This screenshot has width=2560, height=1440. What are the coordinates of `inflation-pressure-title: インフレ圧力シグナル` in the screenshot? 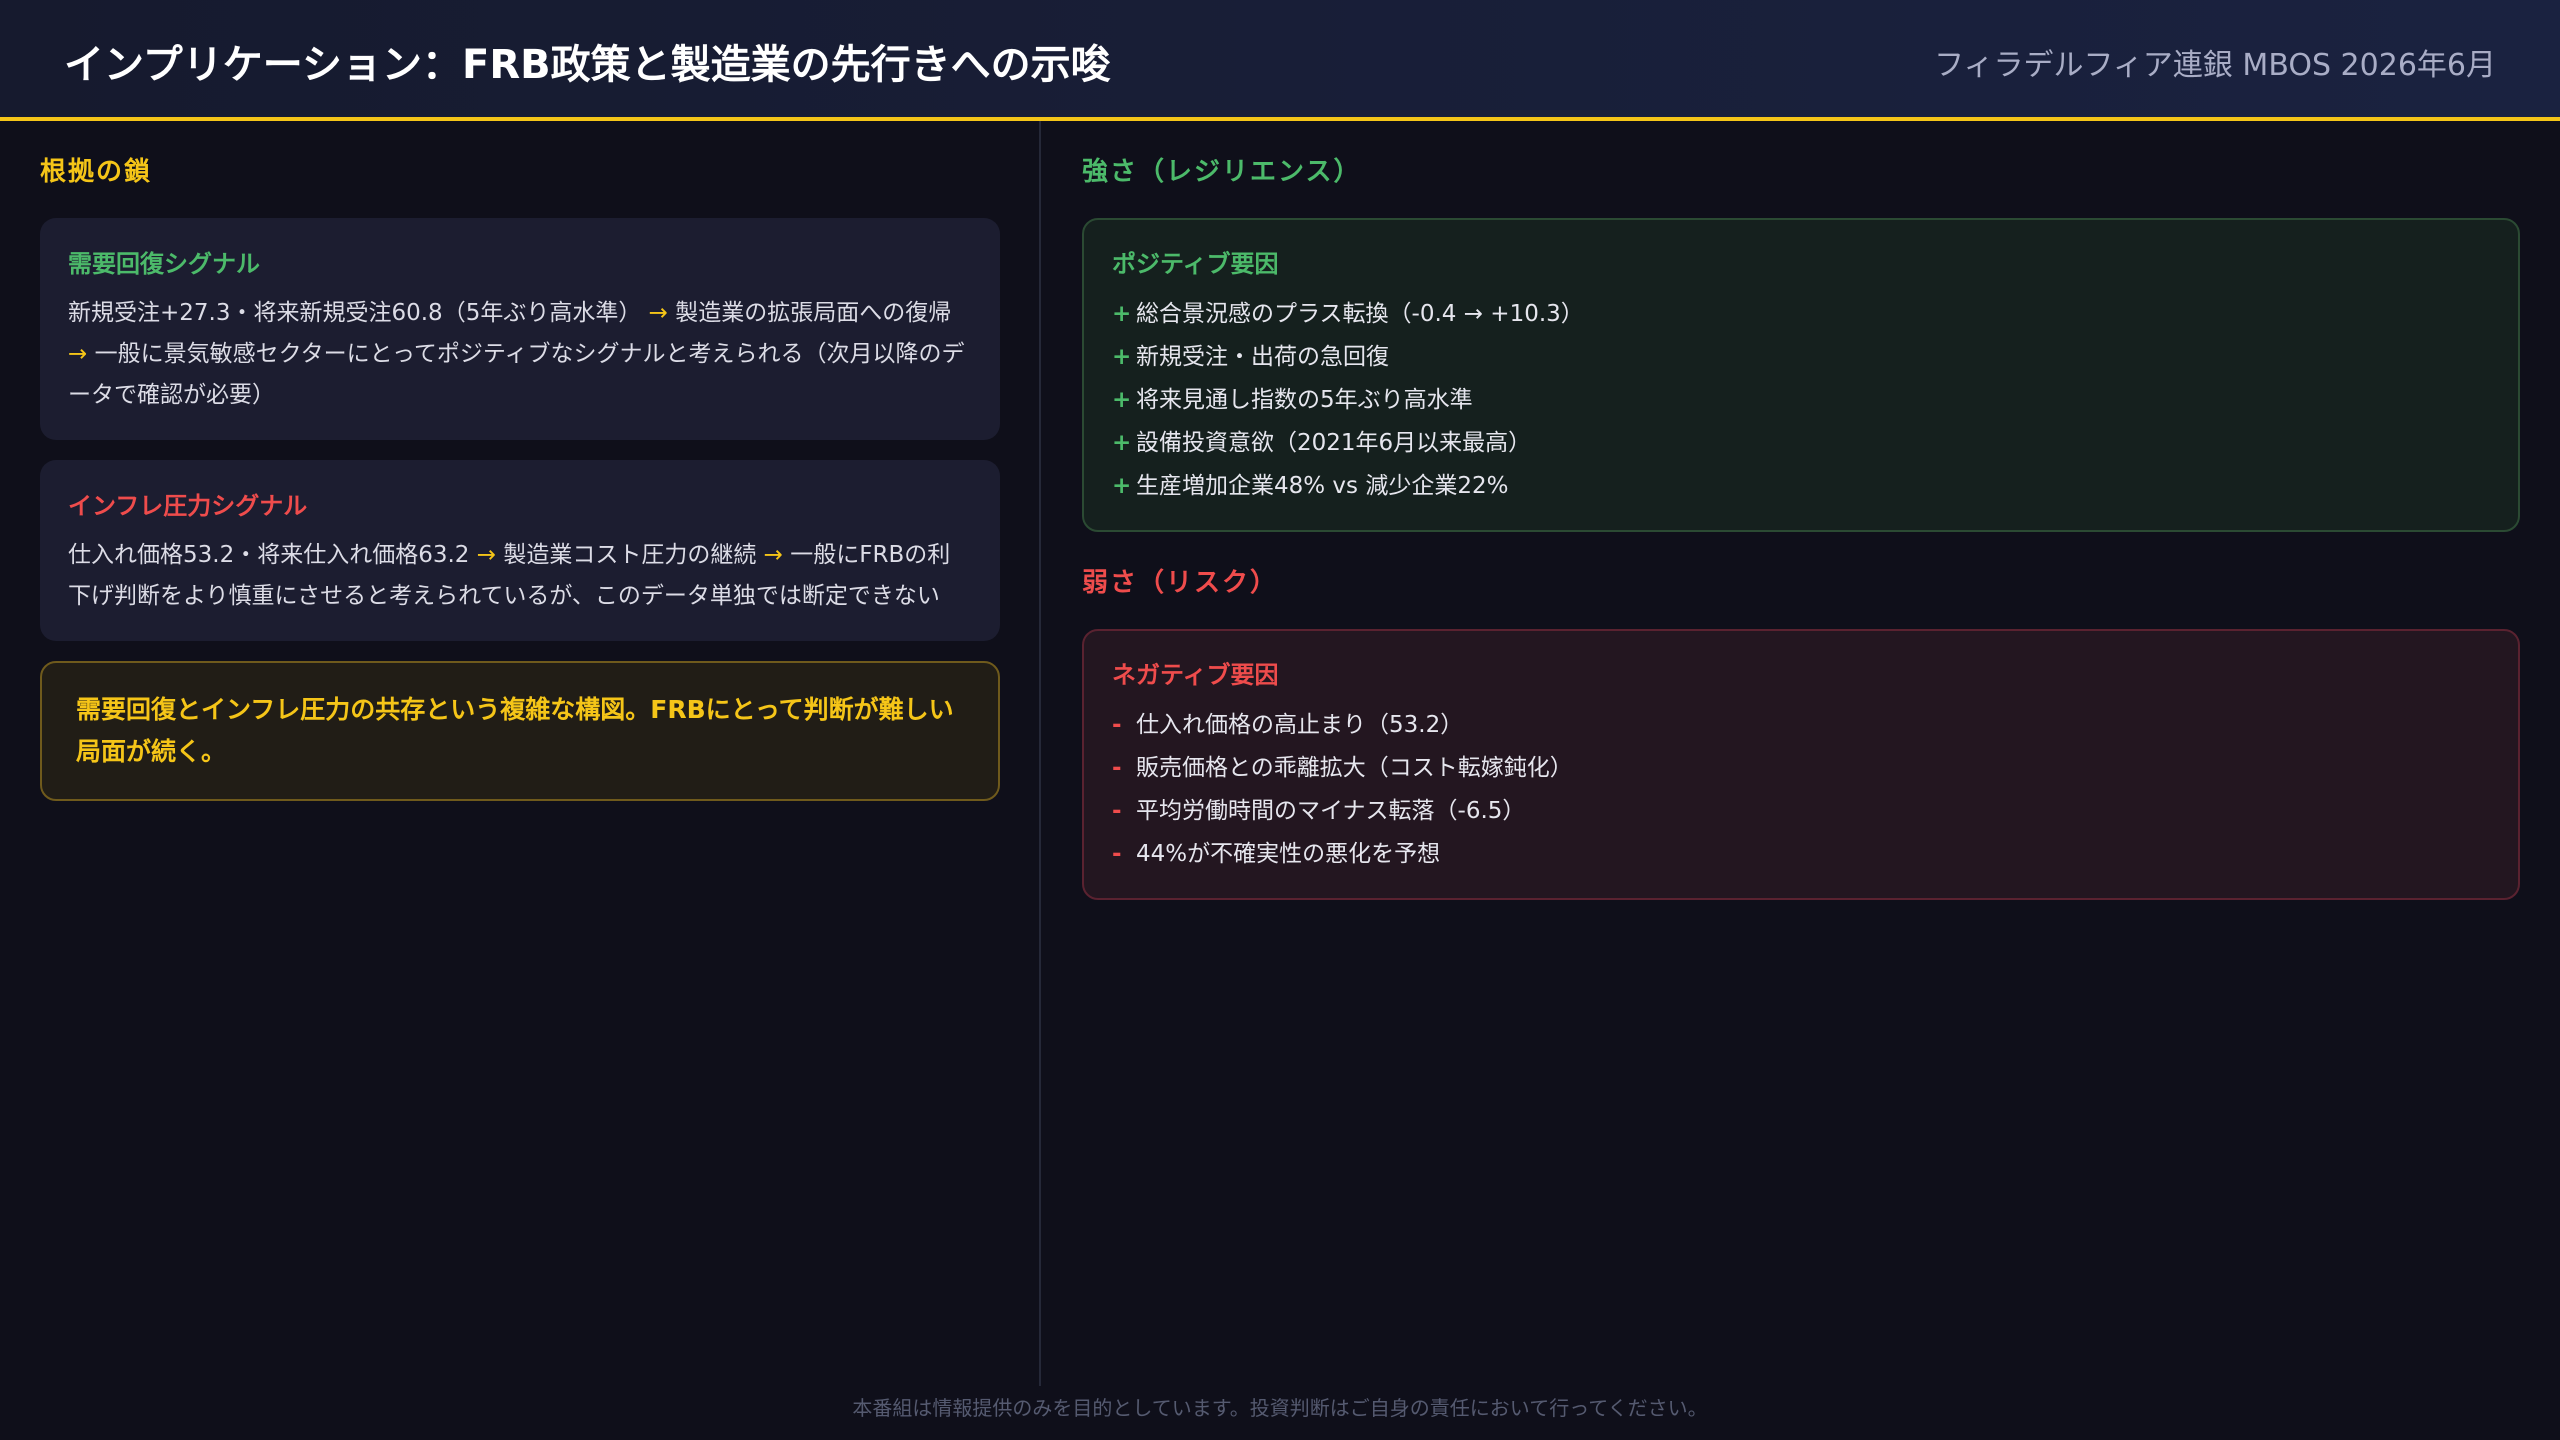 It's located at (188, 506).